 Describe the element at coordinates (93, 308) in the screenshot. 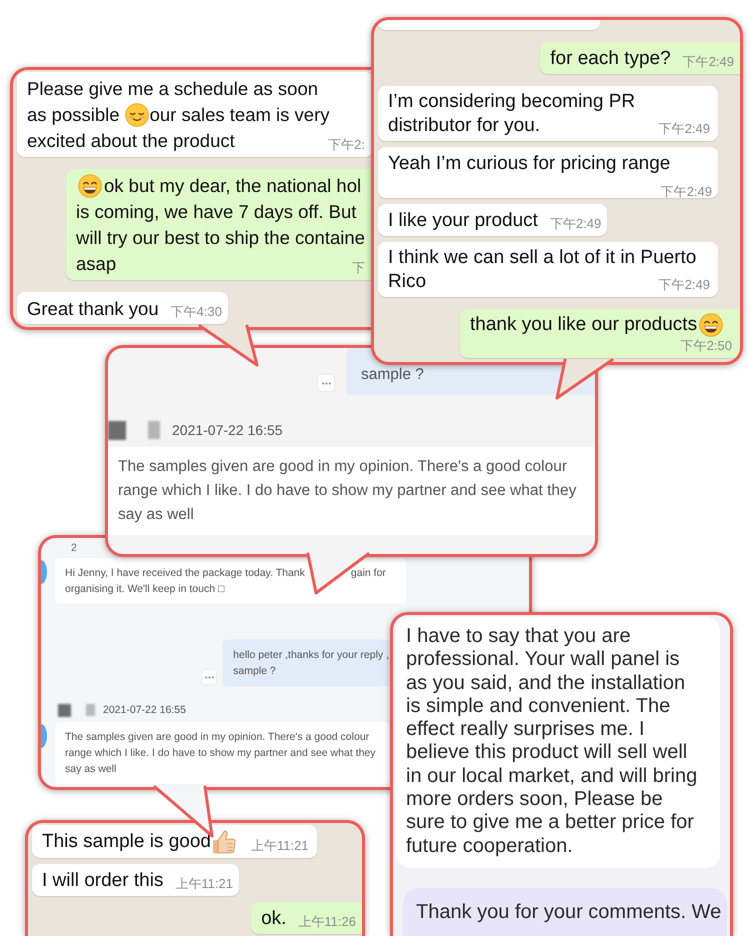

I see `message-text: Great thank you` at that location.